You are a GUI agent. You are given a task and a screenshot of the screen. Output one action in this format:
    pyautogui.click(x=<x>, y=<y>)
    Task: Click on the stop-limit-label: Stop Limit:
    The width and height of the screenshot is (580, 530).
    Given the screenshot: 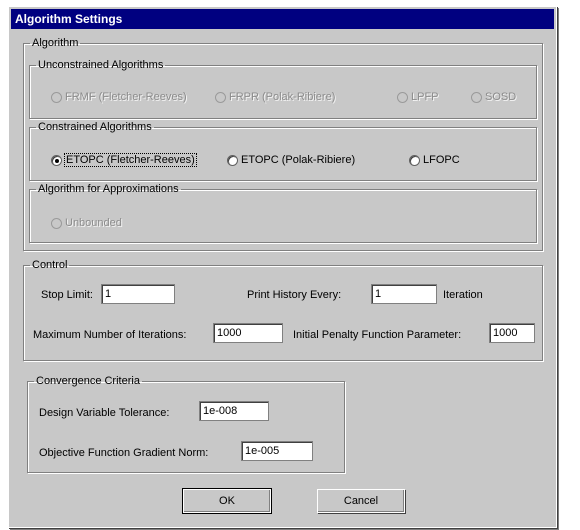 What is the action you would take?
    pyautogui.click(x=67, y=295)
    